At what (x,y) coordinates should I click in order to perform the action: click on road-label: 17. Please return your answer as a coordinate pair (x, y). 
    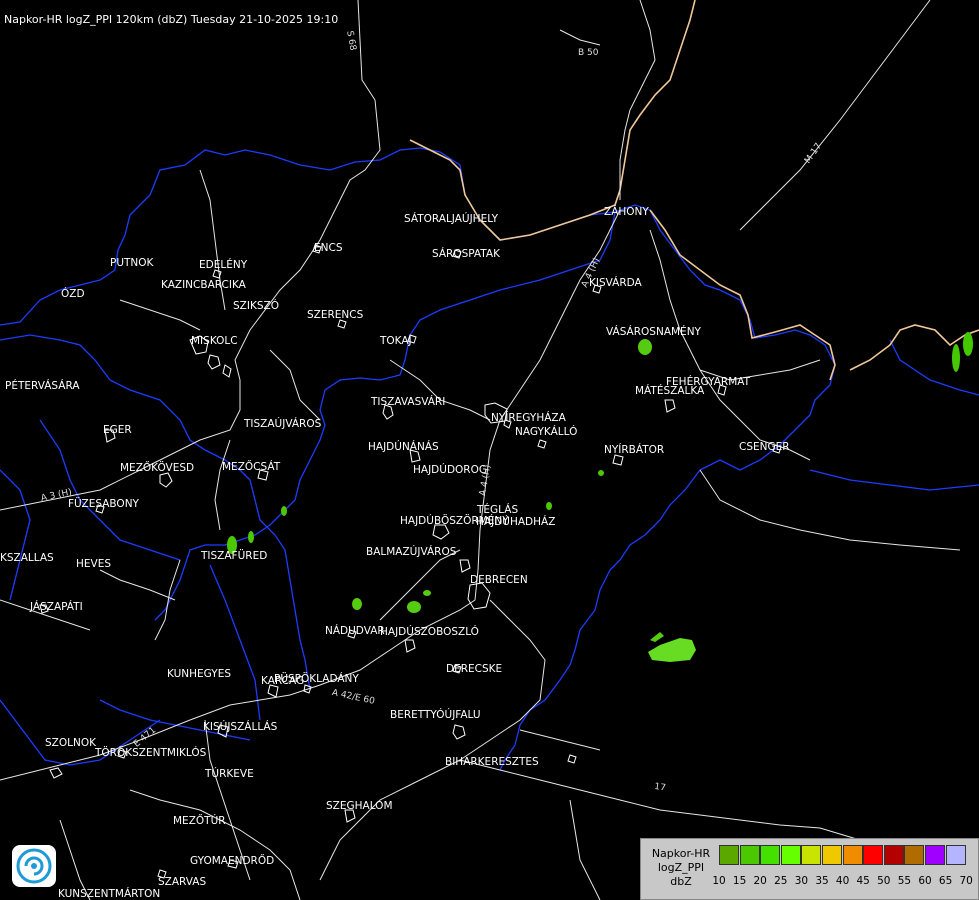
    Looking at the image, I should click on (660, 788).